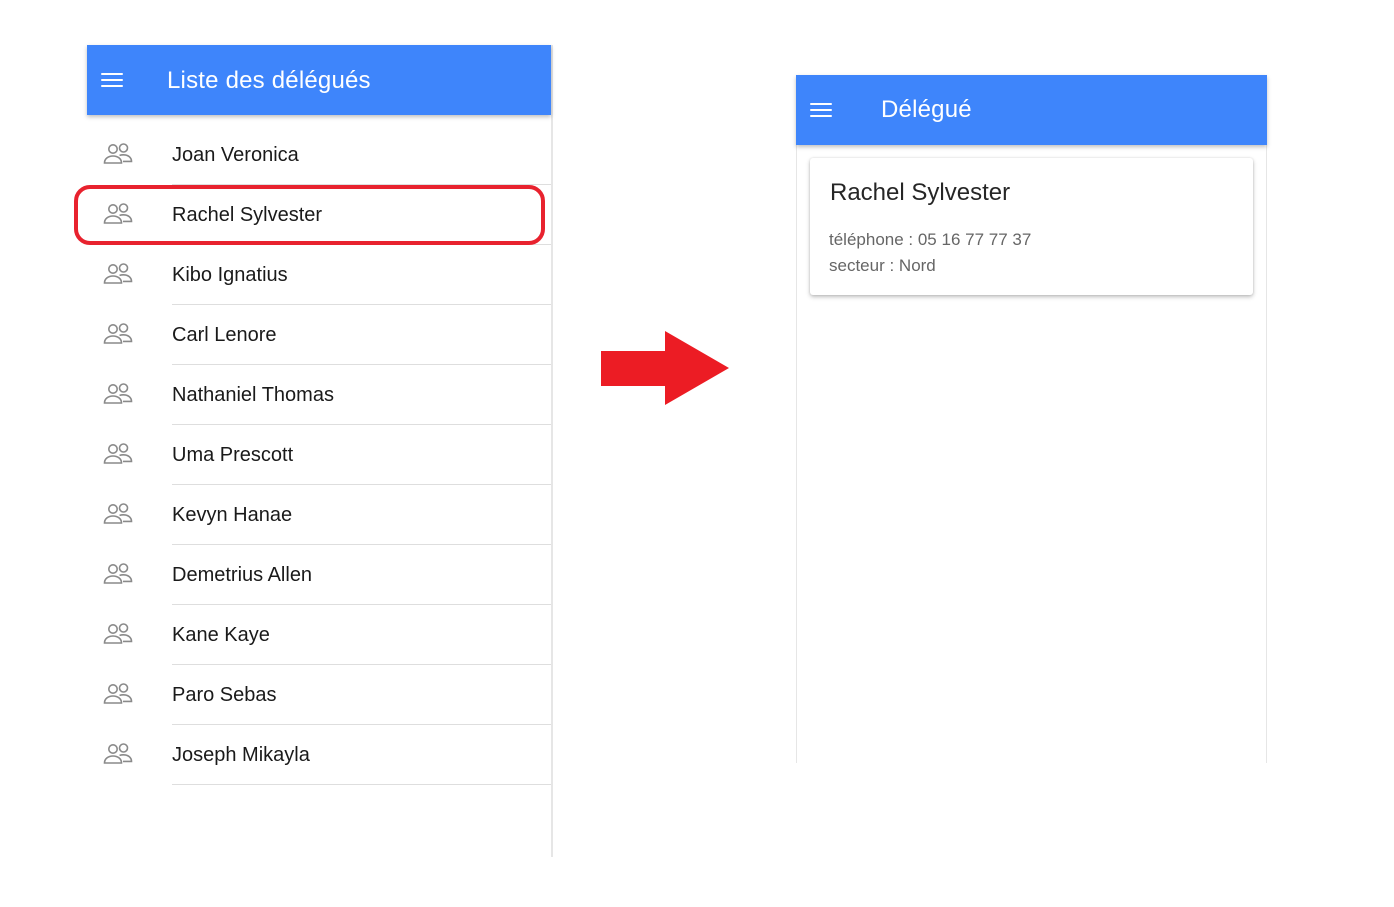 Image resolution: width=1394 pixels, height=907 pixels. I want to click on arrow-right-icon, so click(665, 368).